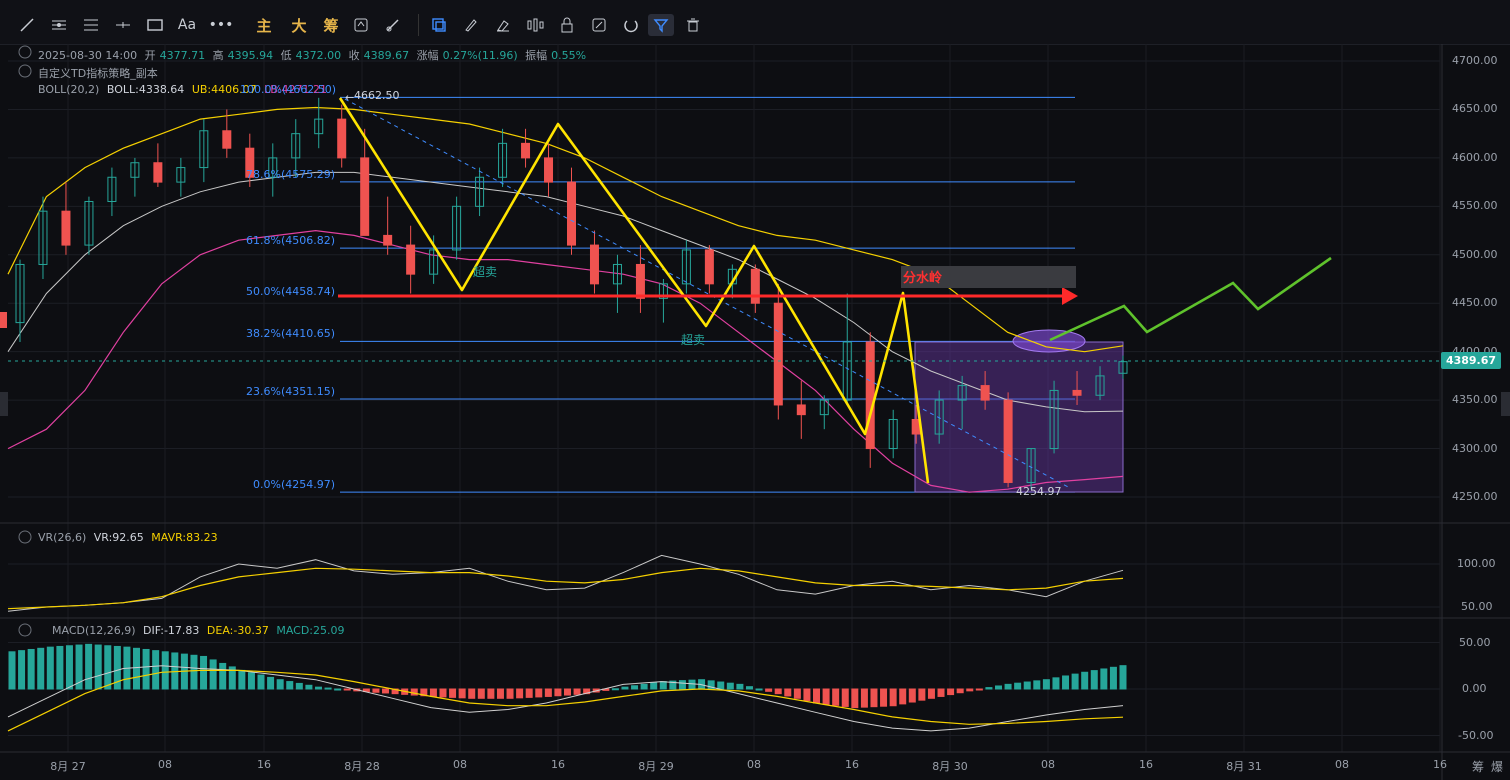  Describe the element at coordinates (535, 25) in the screenshot. I see `candles-icon` at that location.